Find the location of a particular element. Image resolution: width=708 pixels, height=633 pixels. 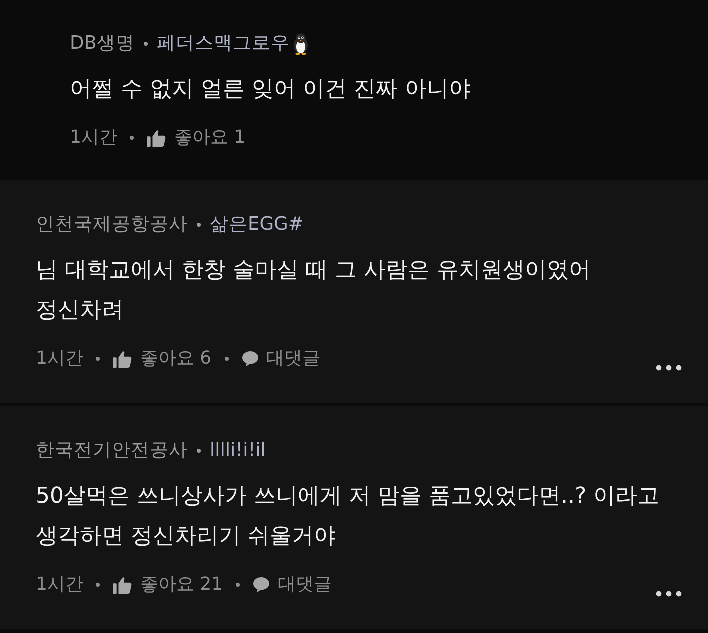

nickname: 삶은EGG# is located at coordinates (257, 225).